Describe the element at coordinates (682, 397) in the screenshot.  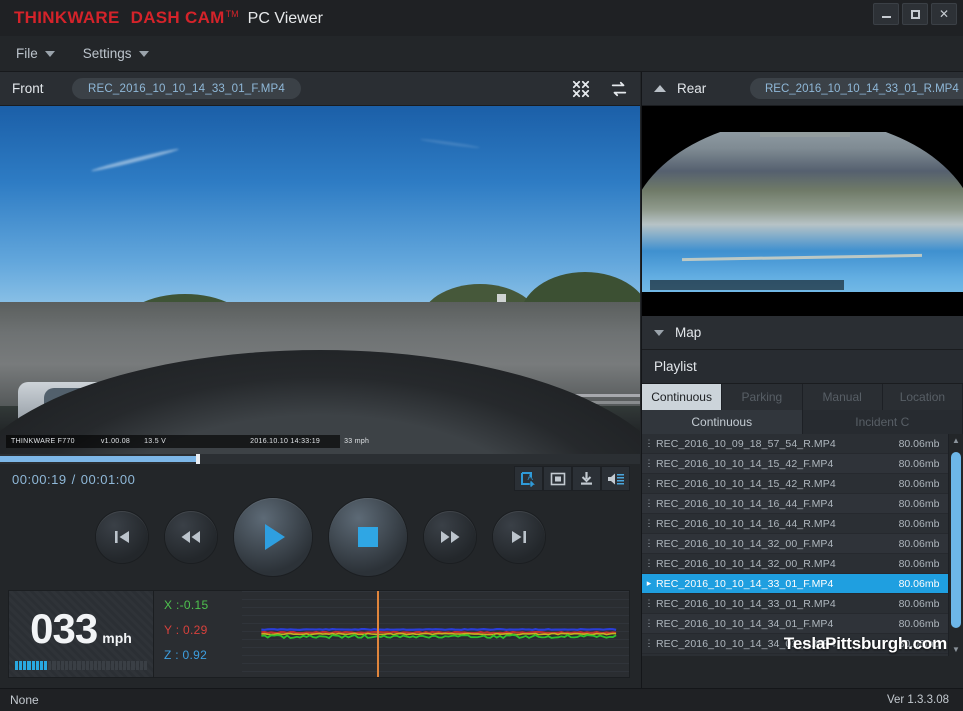
I see `playlist-tab-continuous: Continuous` at that location.